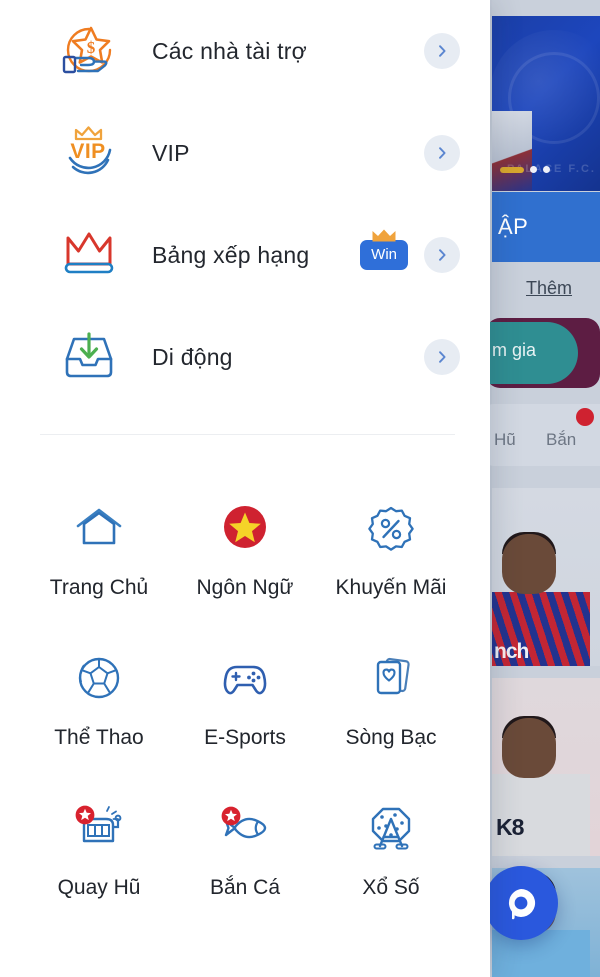 The width and height of the screenshot is (600, 977). What do you see at coordinates (514, 350) in the screenshot?
I see `join-pill-label: m gia` at bounding box center [514, 350].